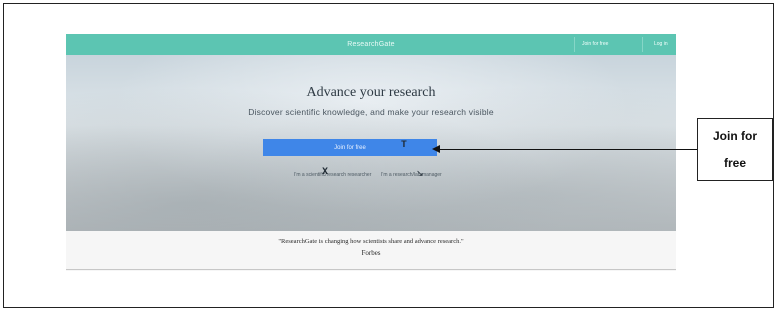 The image size is (779, 312). What do you see at coordinates (420, 173) in the screenshot?
I see `cursor-icon: ↘` at bounding box center [420, 173].